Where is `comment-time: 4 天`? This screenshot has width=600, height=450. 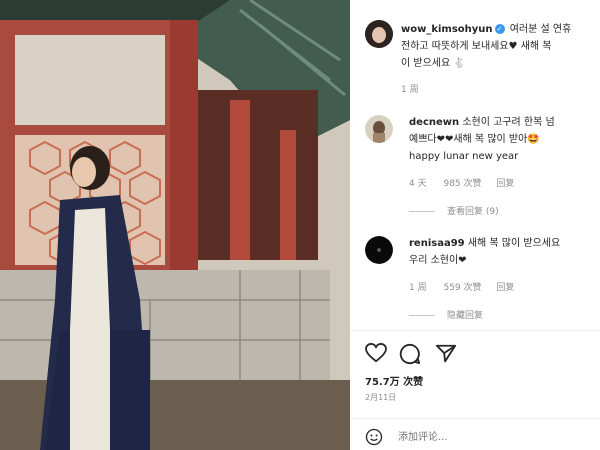 comment-time: 4 天 is located at coordinates (418, 184).